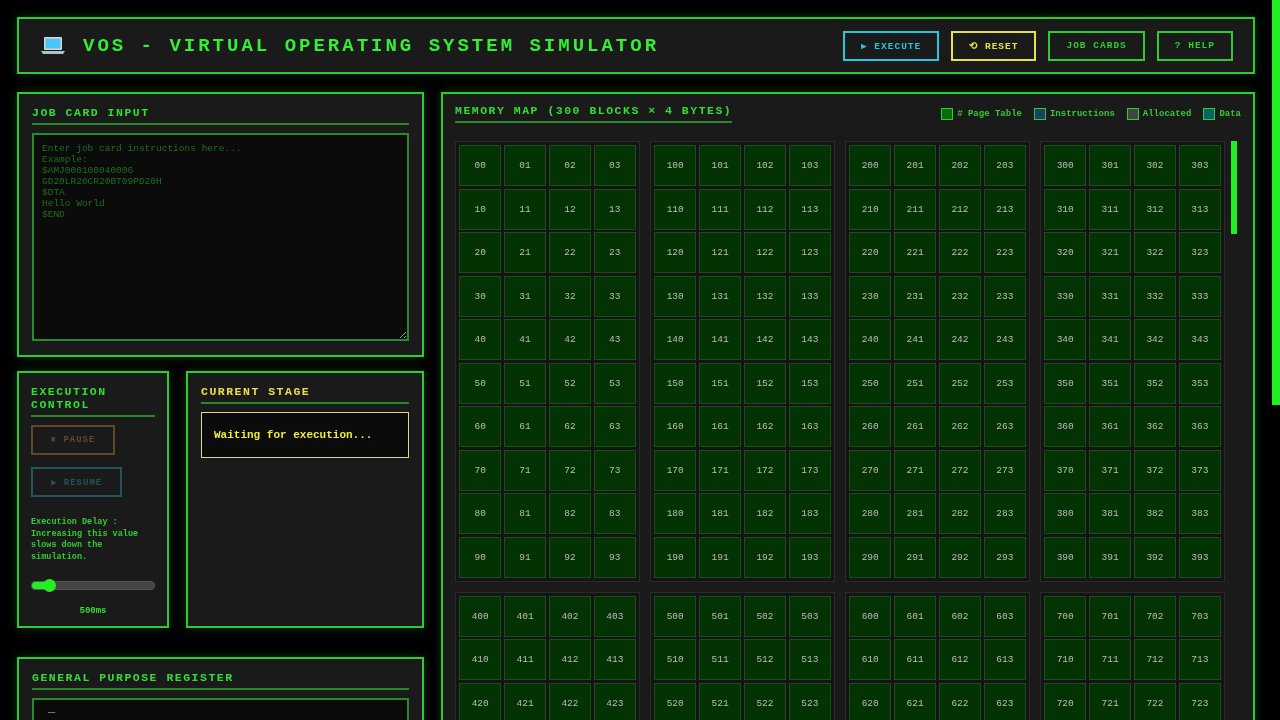  Describe the element at coordinates (614, 701) in the screenshot. I see `memory-cell: 423` at that location.